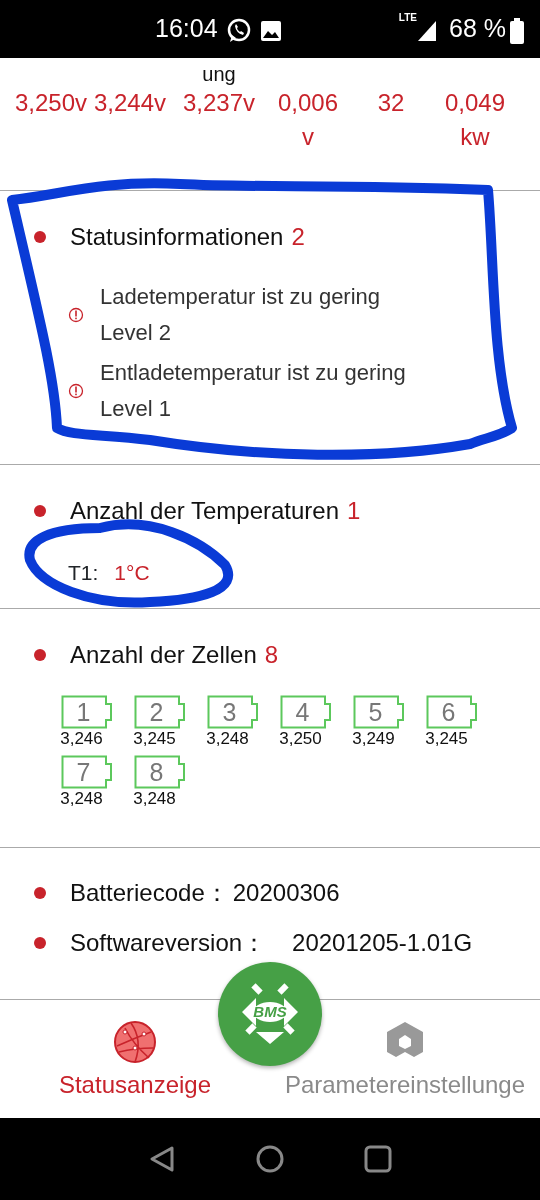 The width and height of the screenshot is (540, 1200). What do you see at coordinates (177, 237) in the screenshot?
I see `section-heading: Statusinformationen` at bounding box center [177, 237].